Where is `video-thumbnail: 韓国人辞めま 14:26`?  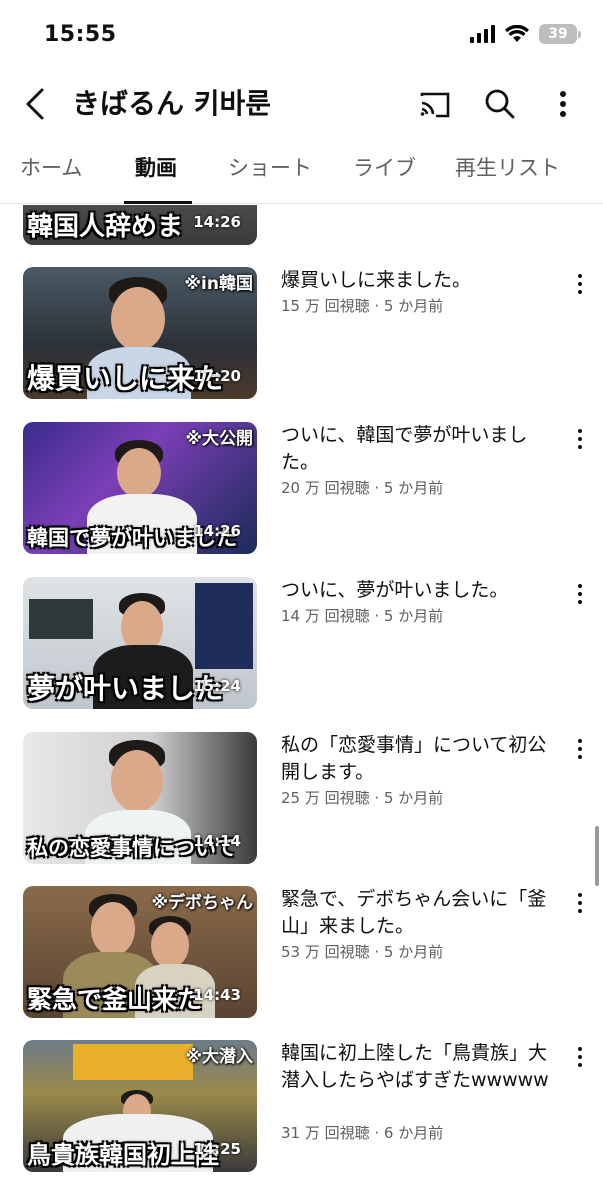 video-thumbnail: 韓国人辞めま 14:26 is located at coordinates (140, 225).